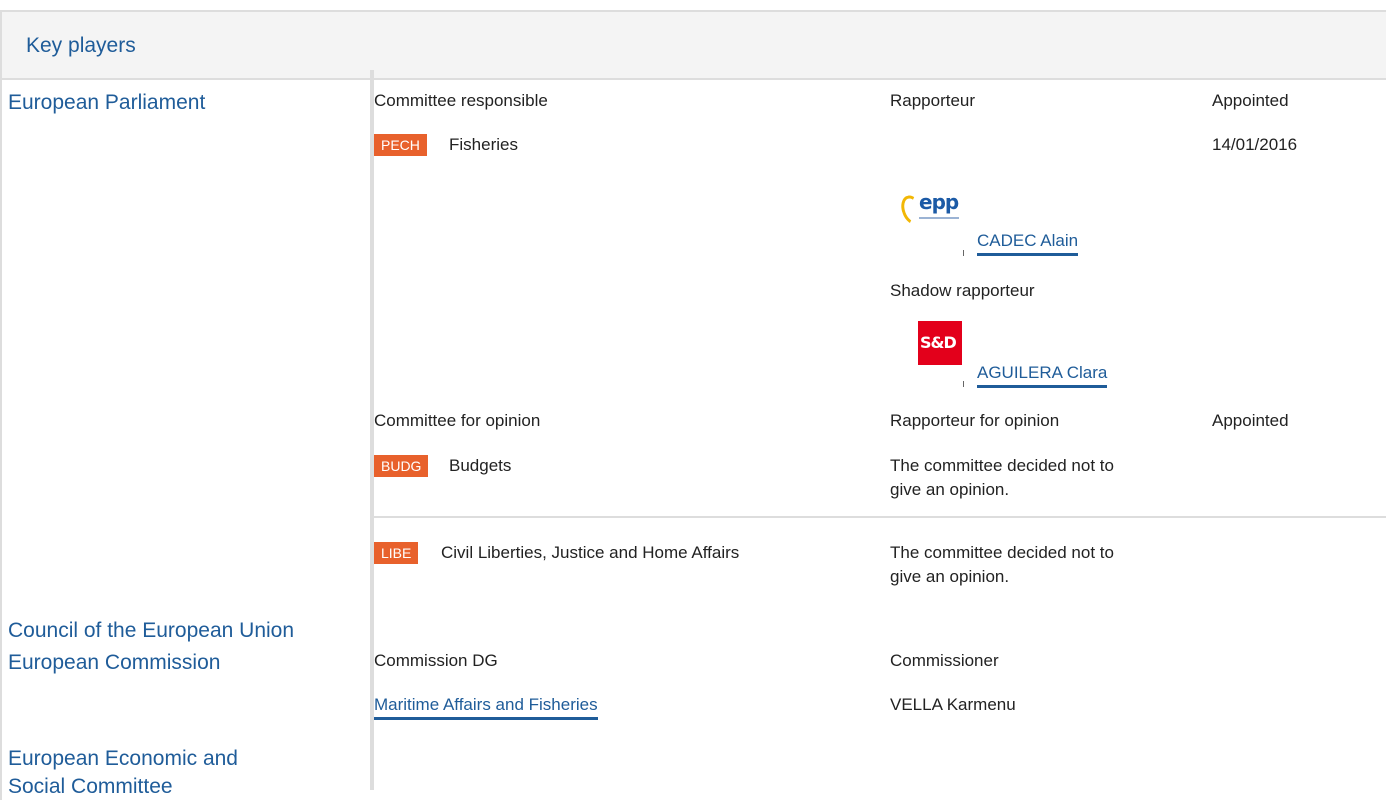 This screenshot has height=801, width=1386. Describe the element at coordinates (401, 466) in the screenshot. I see `committee-badge-budg: BUDG` at that location.